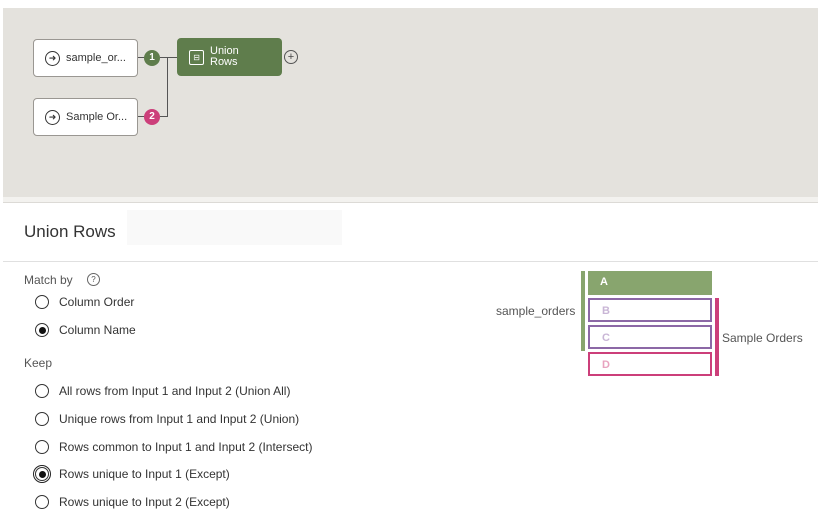 The image size is (818, 532). I want to click on diagram-block-b: B, so click(650, 310).